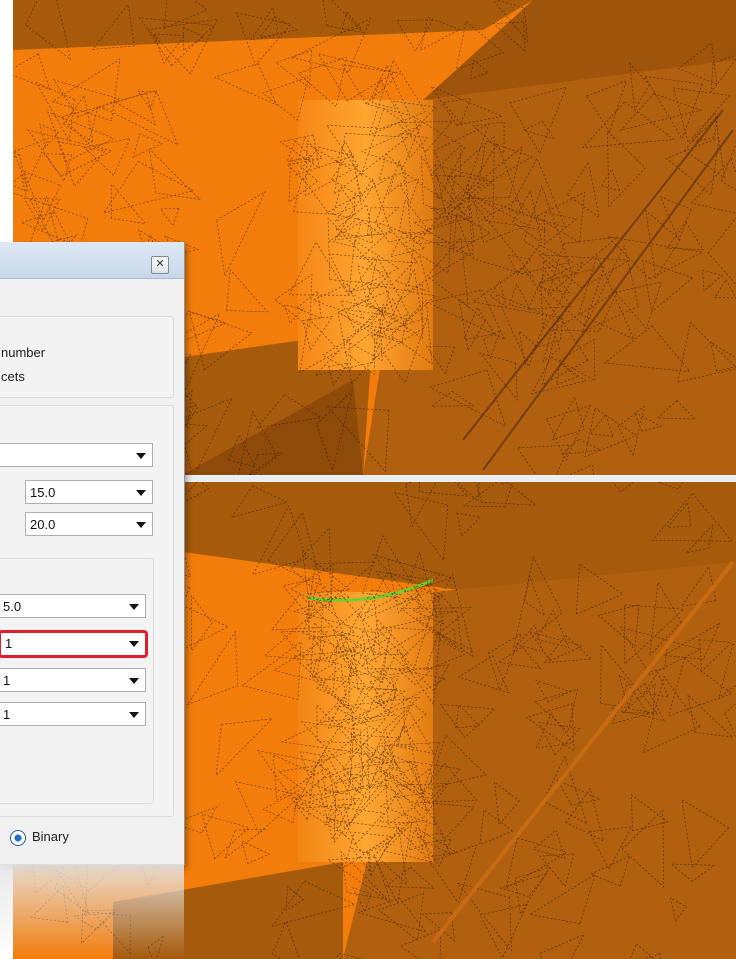  I want to click on advanced-combo-4: 1, so click(73, 714).